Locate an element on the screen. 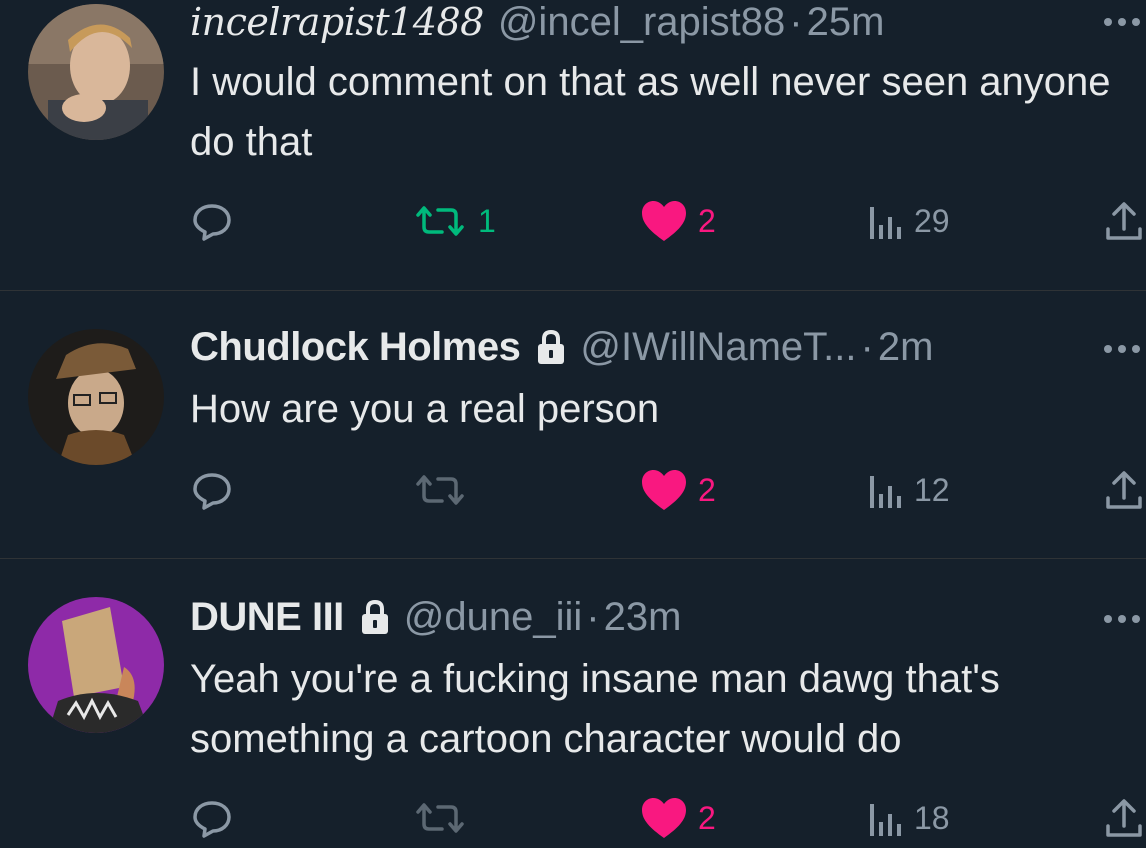  views-count: 29 is located at coordinates (932, 220).